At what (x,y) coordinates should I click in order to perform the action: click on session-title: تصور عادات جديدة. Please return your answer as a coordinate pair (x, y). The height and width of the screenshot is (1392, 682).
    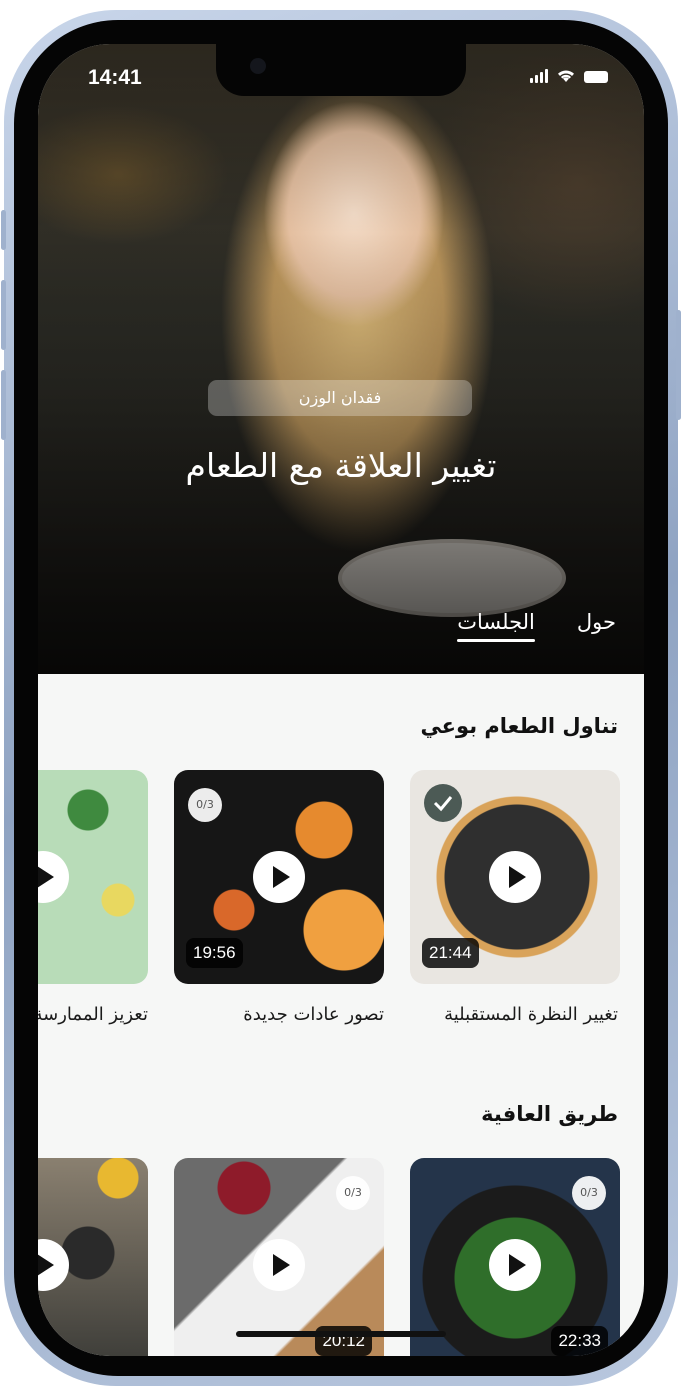
    Looking at the image, I should click on (313, 1014).